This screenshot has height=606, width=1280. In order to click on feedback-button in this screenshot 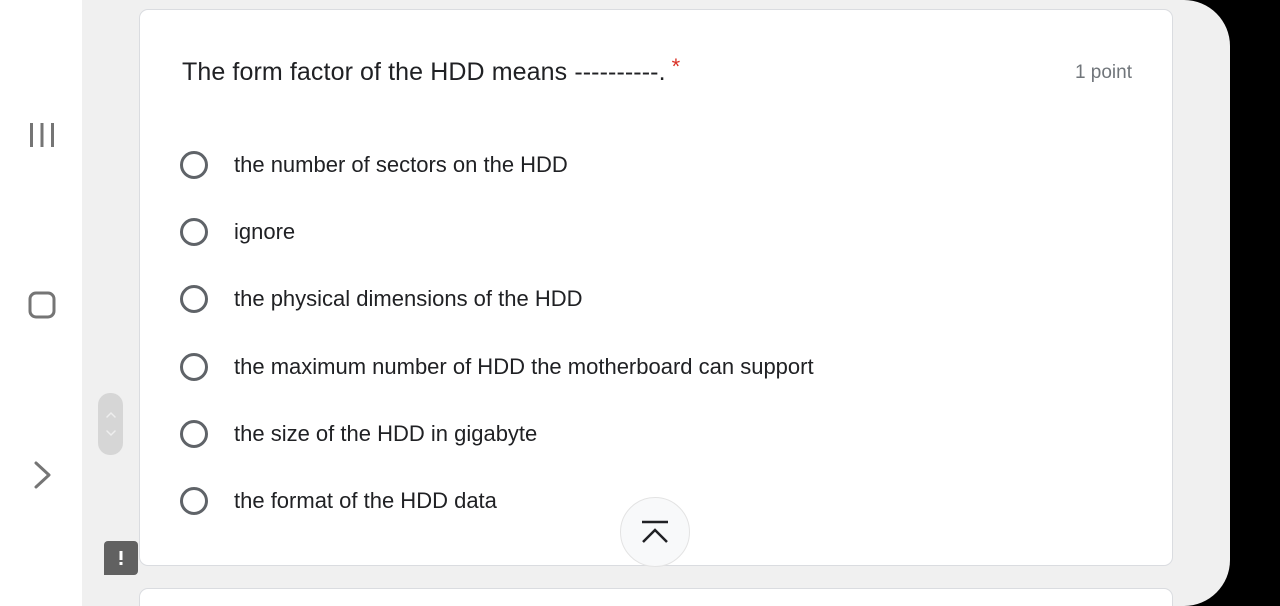, I will do `click(121, 558)`.